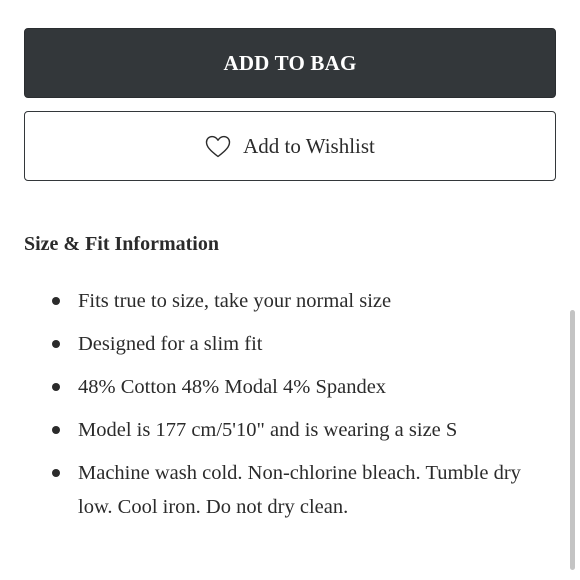 The height and width of the screenshot is (580, 580). Describe the element at coordinates (235, 301) in the screenshot. I see `list-item-text: Fits true to size, take your normal size` at that location.